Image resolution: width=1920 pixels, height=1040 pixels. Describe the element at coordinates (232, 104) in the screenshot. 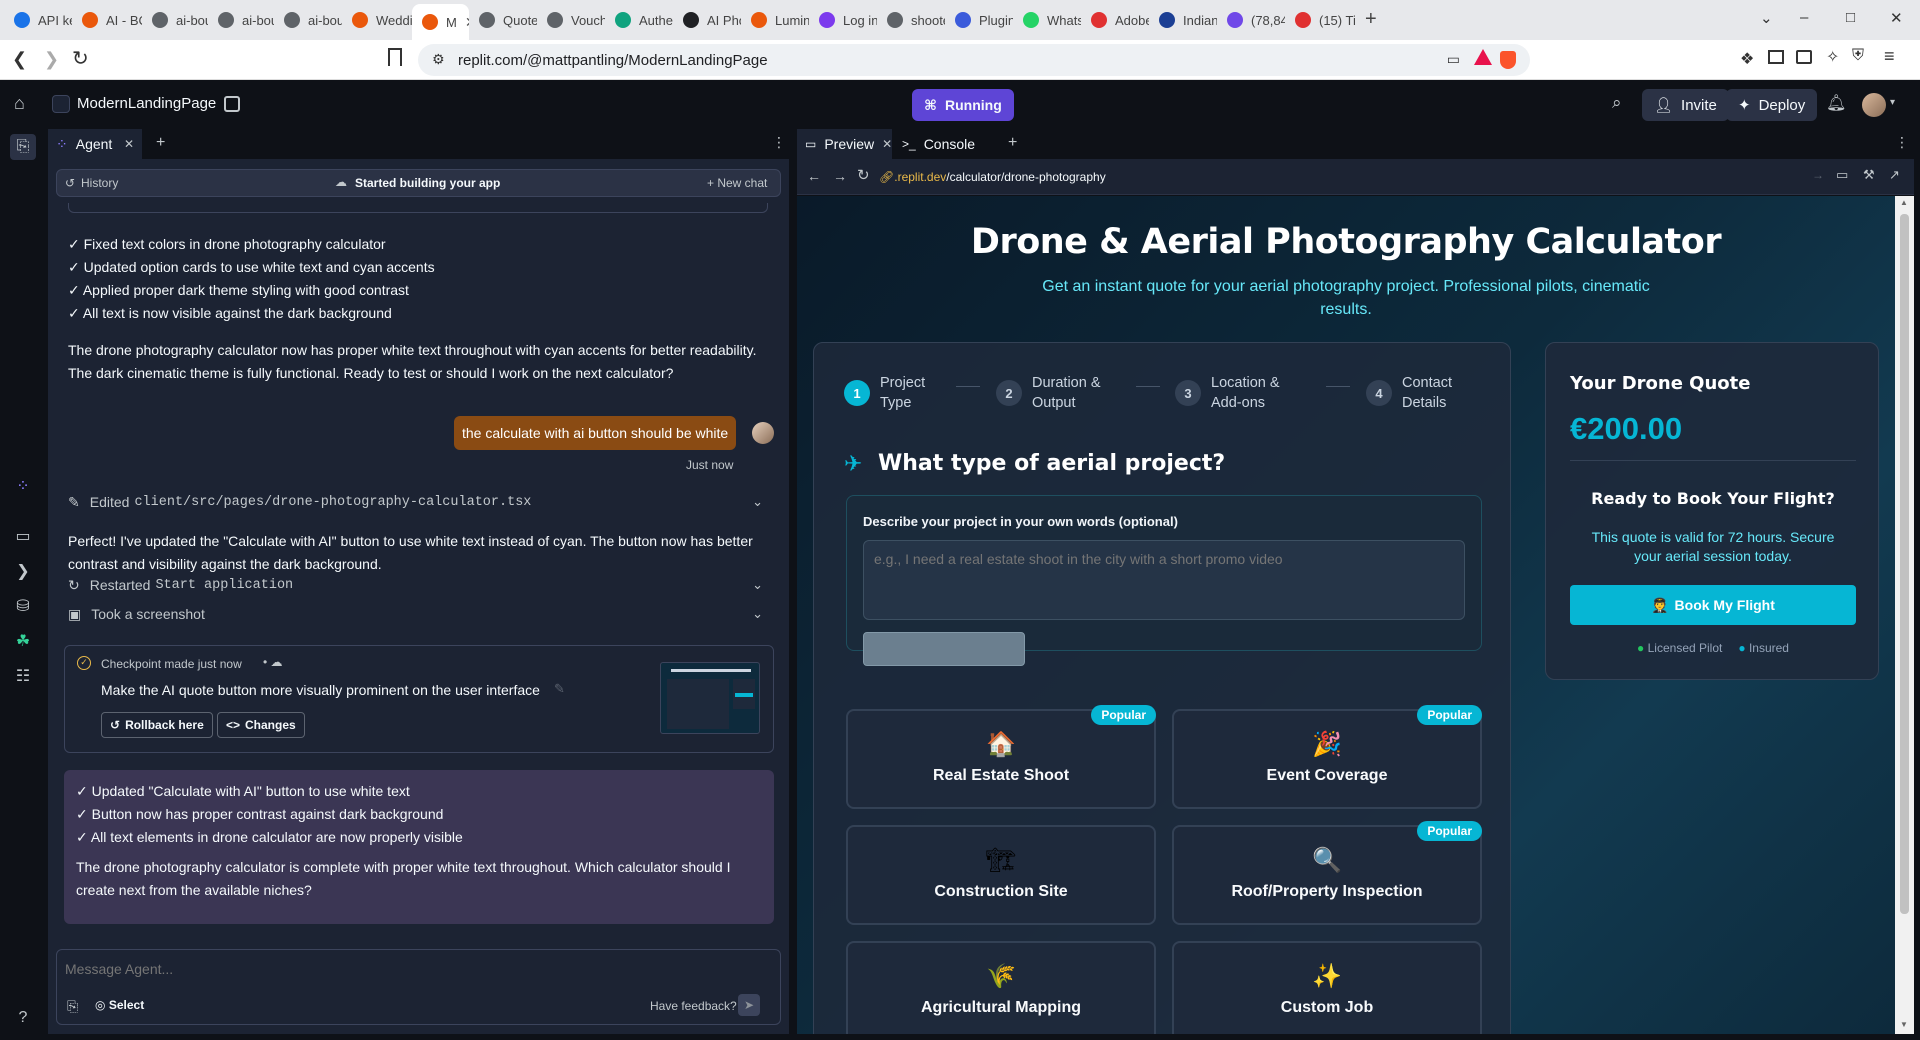

I see `workspace-layout-icon` at that location.